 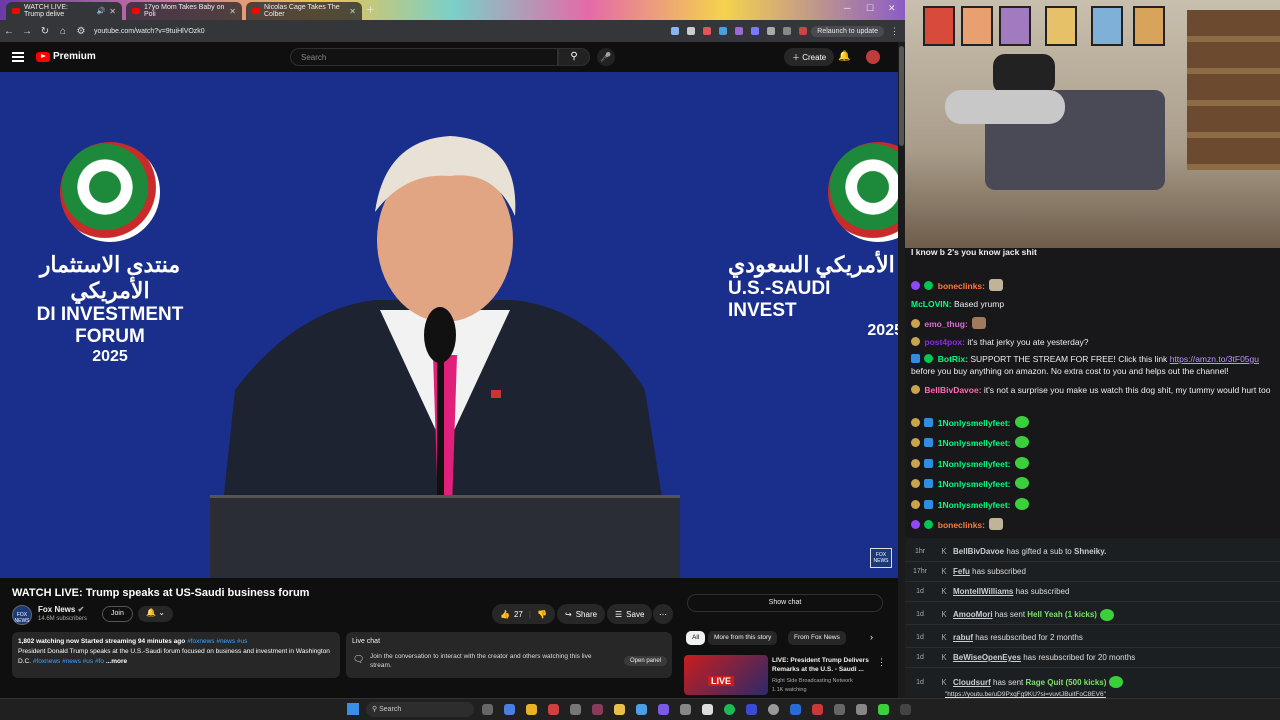 I want to click on sidebar-icon, so click(x=787, y=31).